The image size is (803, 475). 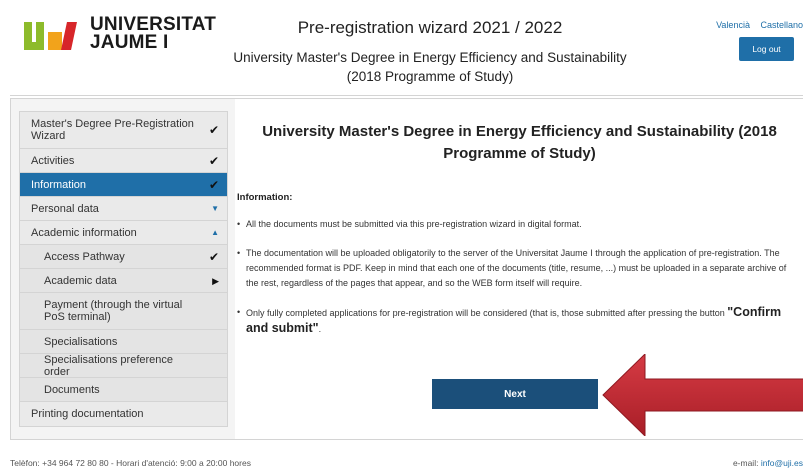 I want to click on sidebar-item-label: Activities, so click(x=53, y=160).